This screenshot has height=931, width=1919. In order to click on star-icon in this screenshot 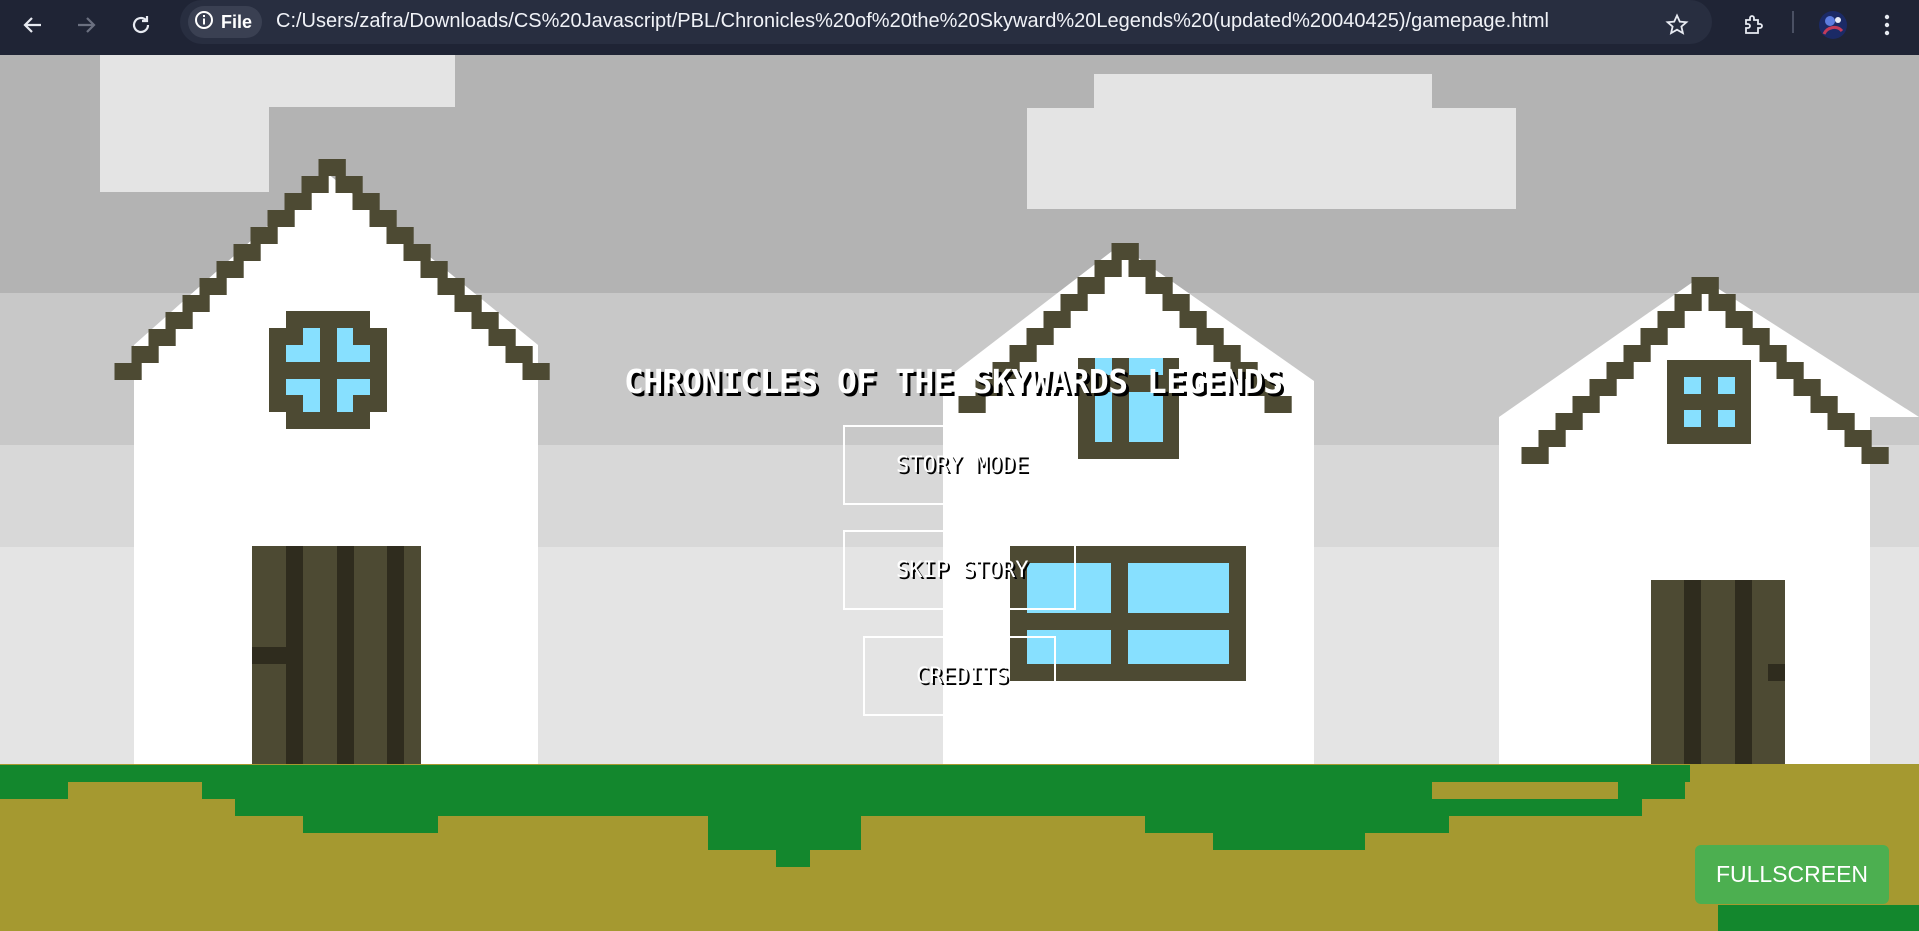, I will do `click(1677, 25)`.